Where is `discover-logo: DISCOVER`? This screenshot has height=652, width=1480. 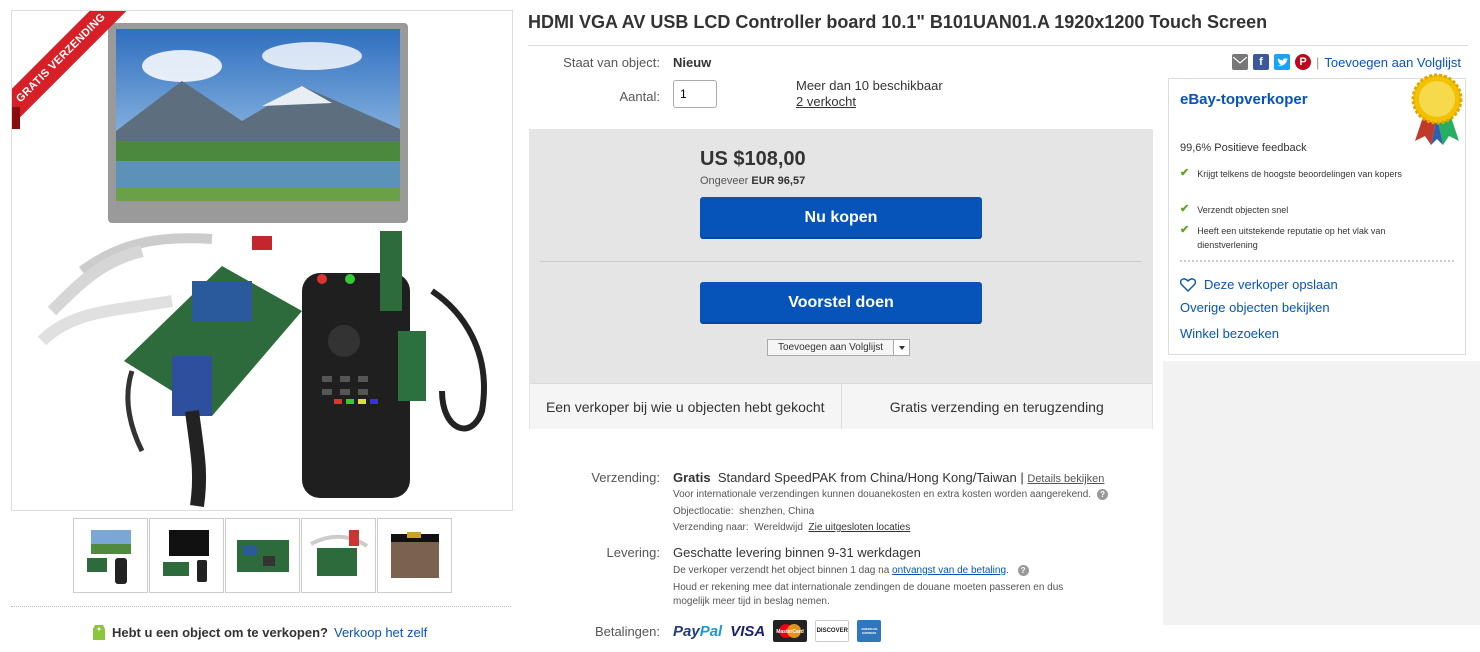
discover-logo: DISCOVER is located at coordinates (832, 631).